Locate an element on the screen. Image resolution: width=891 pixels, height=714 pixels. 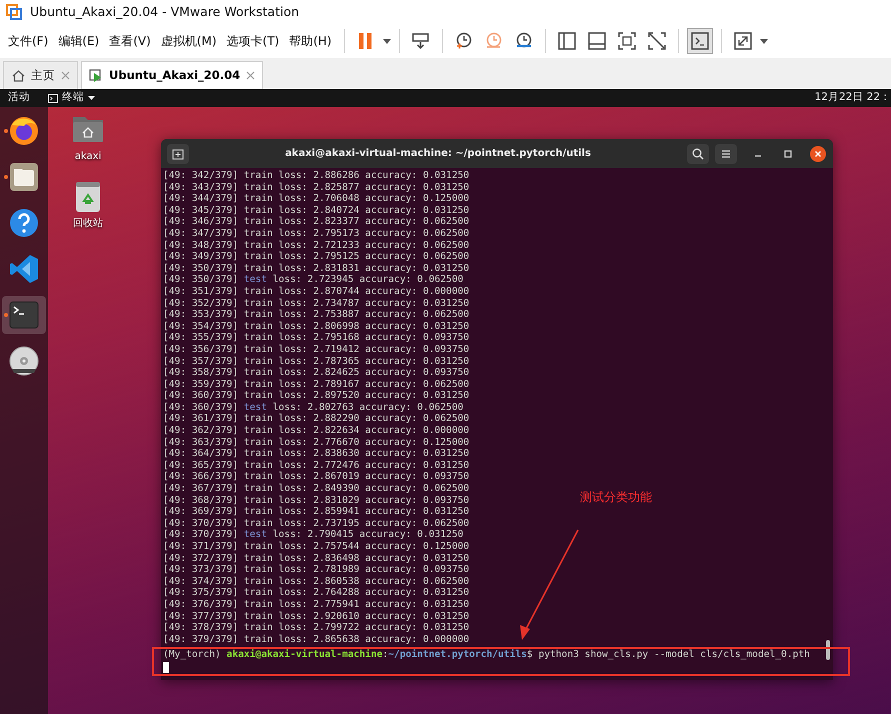
terminal-line: [49: 375/379] train loss: 2.764288 accuracy: 0.031250 is located at coordinates (316, 593).